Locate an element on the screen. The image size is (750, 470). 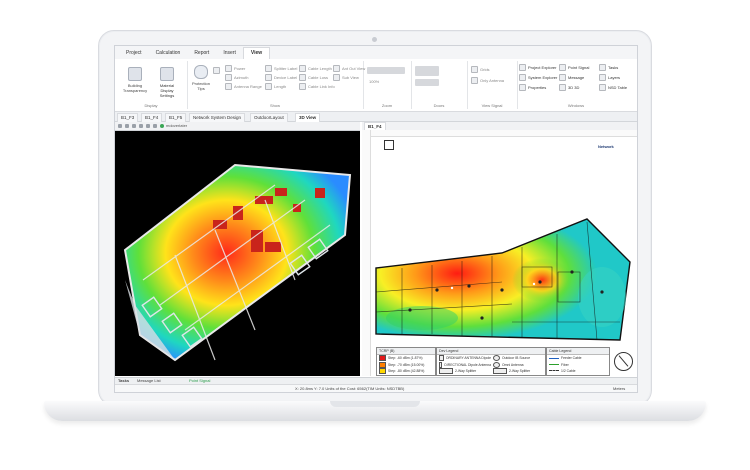
zoom-value: 100% is located at coordinates (374, 81).